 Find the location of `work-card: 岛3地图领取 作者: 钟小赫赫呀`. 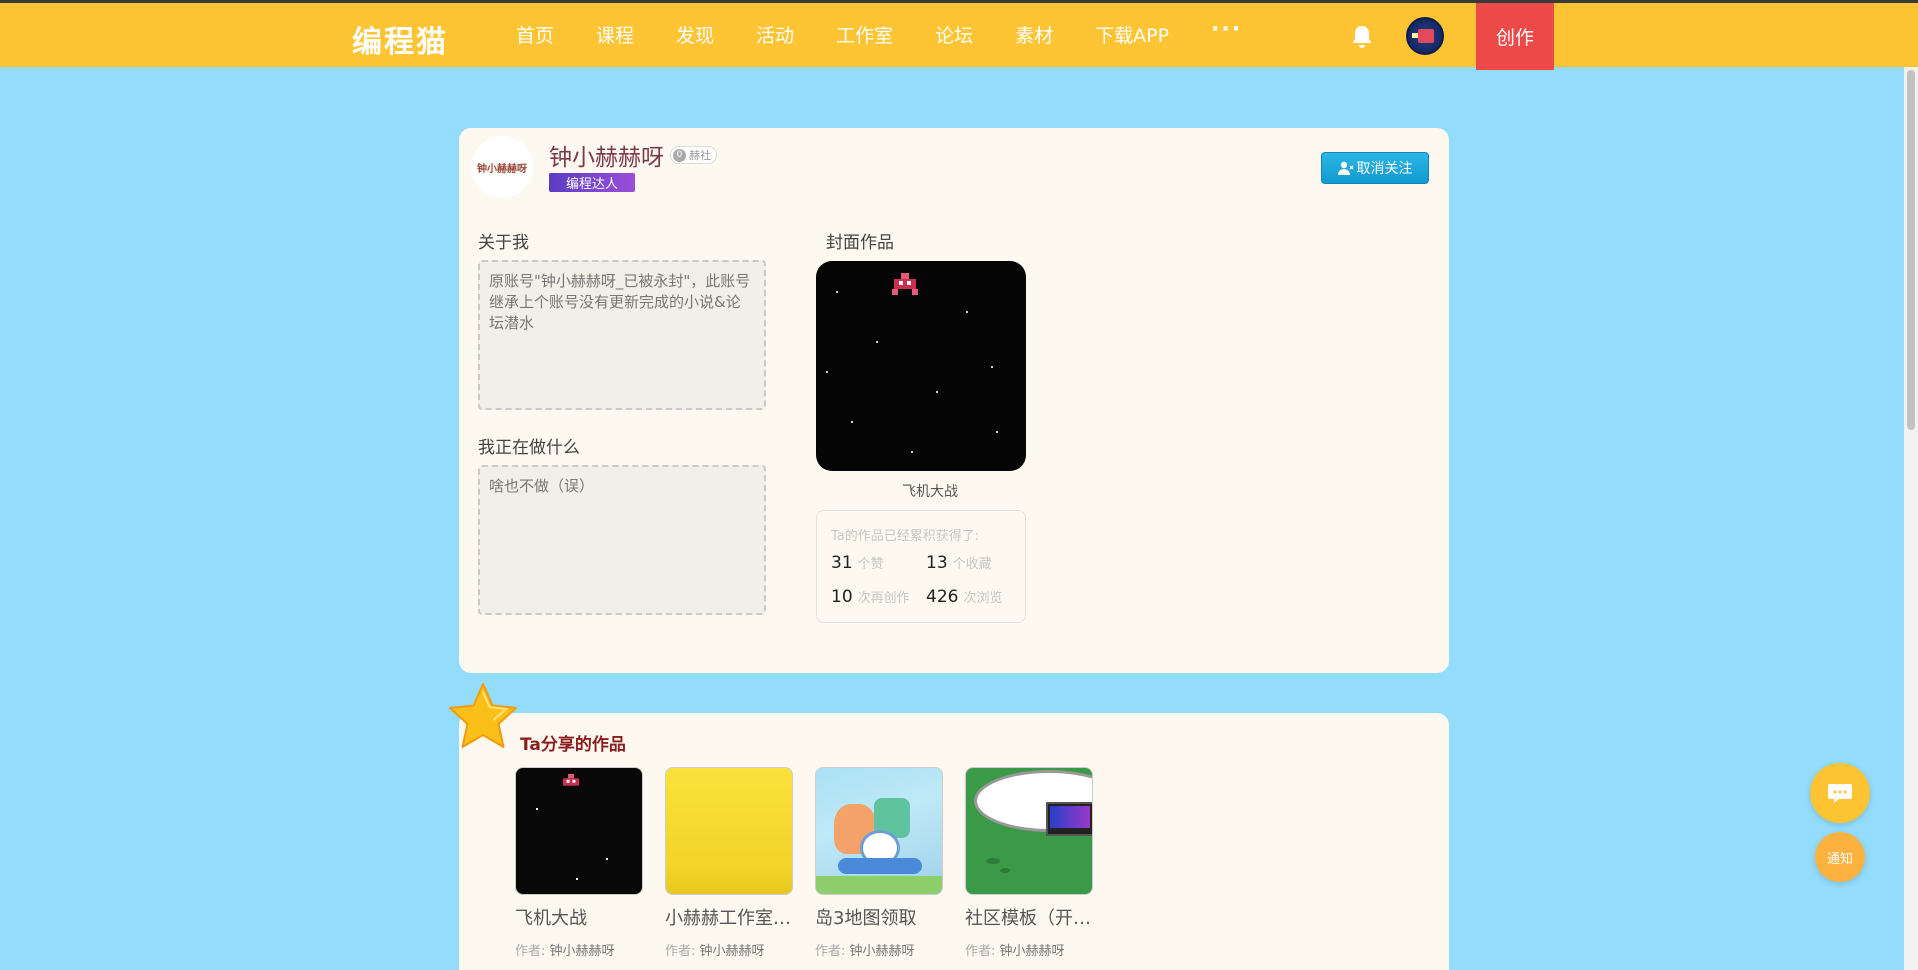

work-card: 岛3地图领取 作者: 钟小赫赫呀 is located at coordinates (880, 863).